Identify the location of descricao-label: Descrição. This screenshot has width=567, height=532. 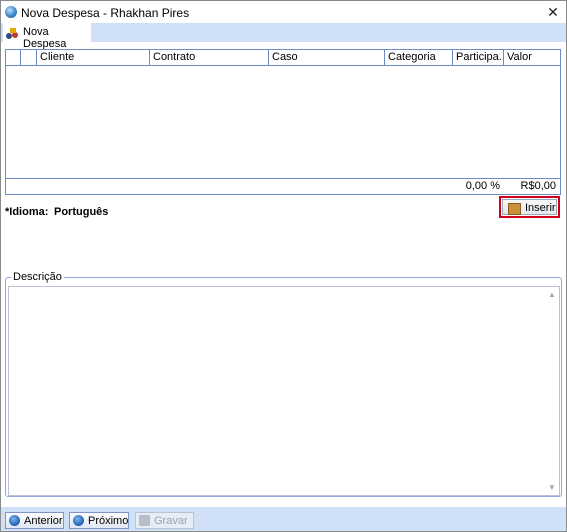
(37, 277).